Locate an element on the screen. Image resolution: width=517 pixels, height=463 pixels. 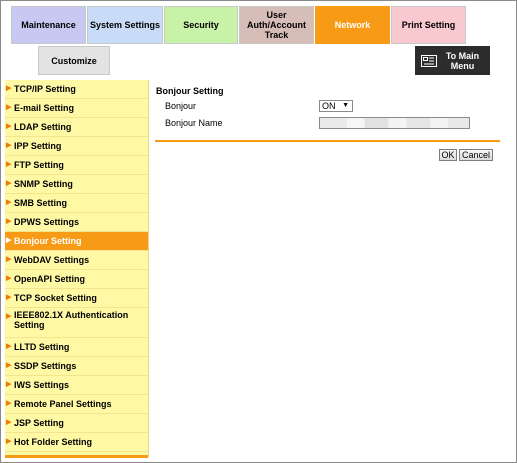
sidebar-item-label: SNMP Setting is located at coordinates (43, 184).